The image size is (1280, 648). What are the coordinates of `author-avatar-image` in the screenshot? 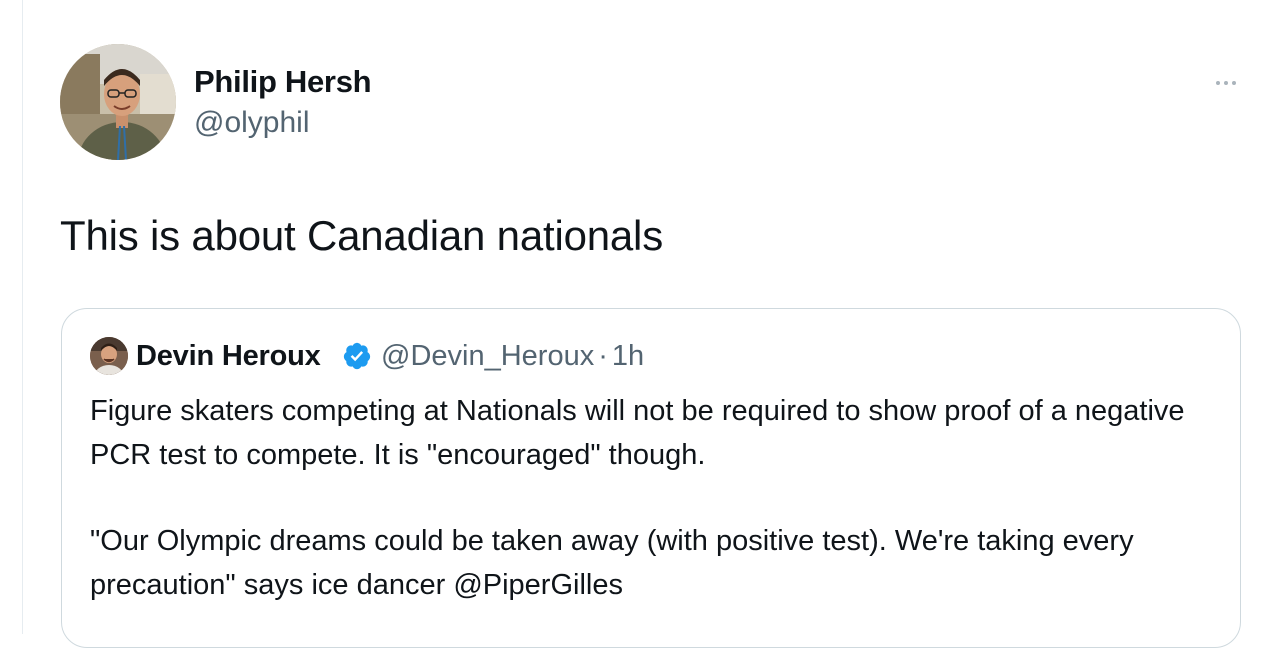 It's located at (118, 102).